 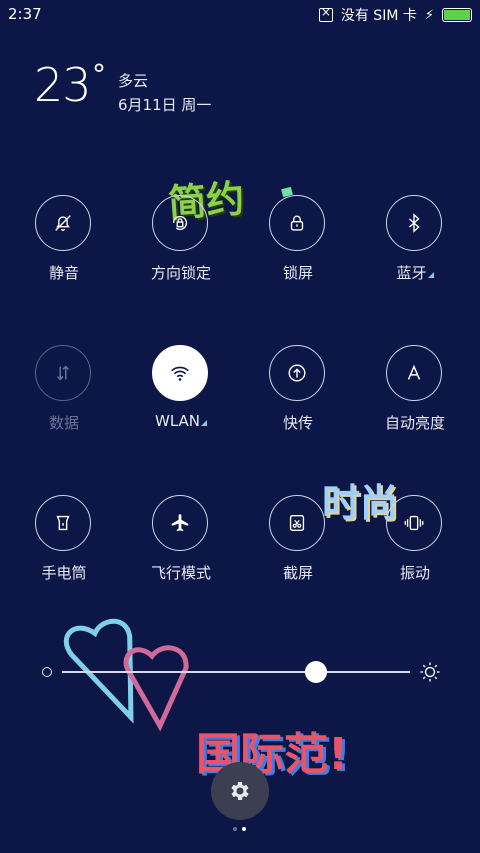 I want to click on bell-off-icon, so click(x=63, y=223).